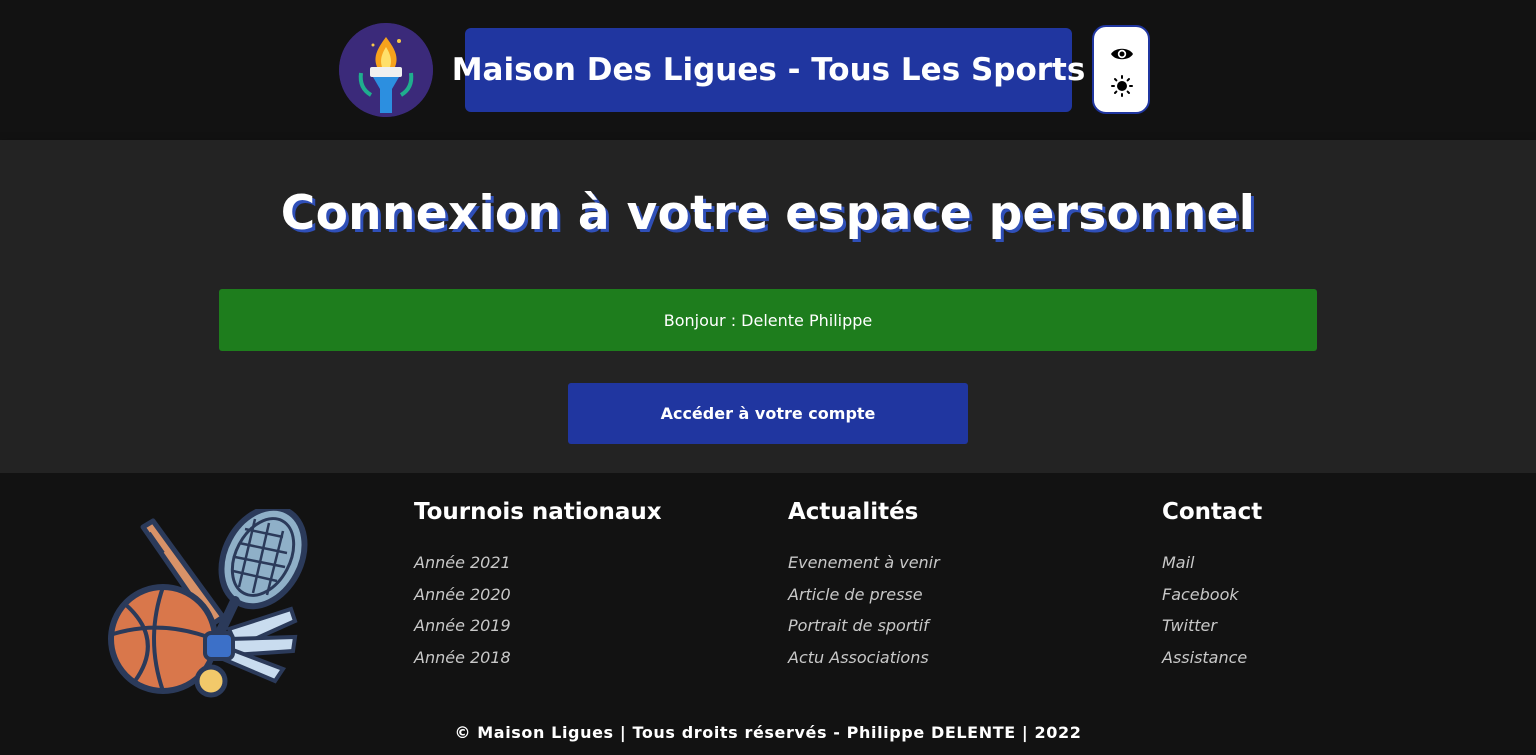 The height and width of the screenshot is (755, 1536). I want to click on footer-column-contact: Contact Mail Facebook Twitter Assistance, so click(1212, 586).